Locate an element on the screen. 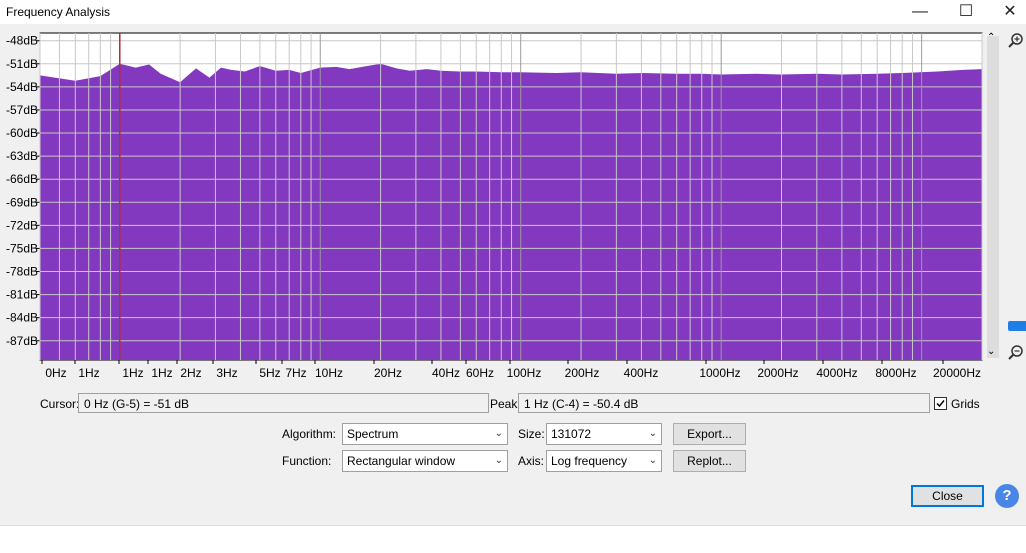 This screenshot has width=1026, height=553. size-label: Size: is located at coordinates (531, 434).